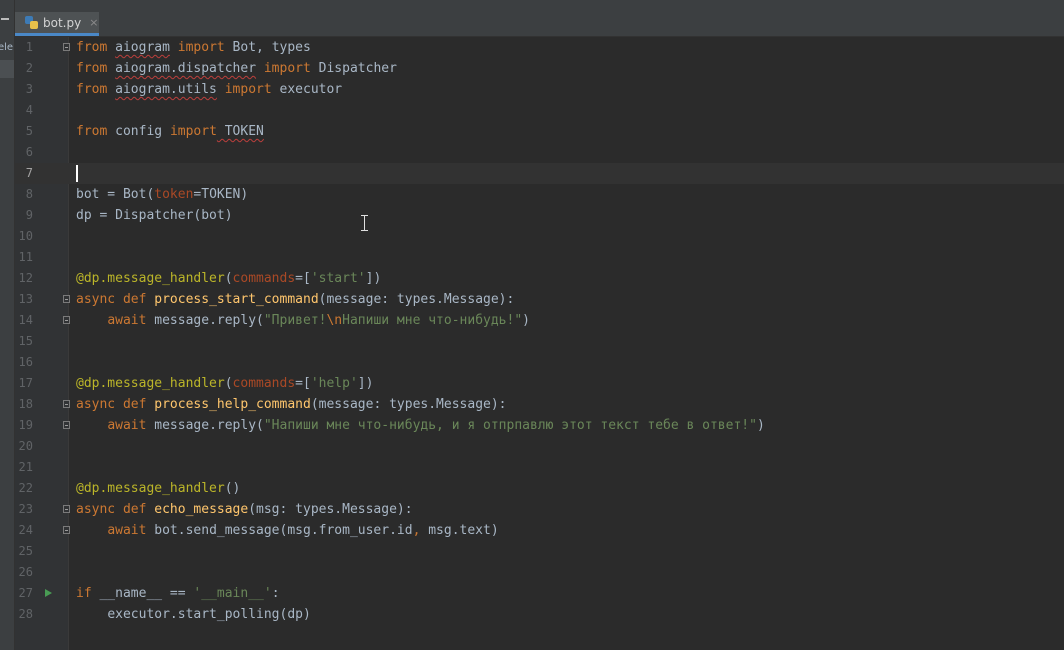 Image resolution: width=1064 pixels, height=650 pixels. Describe the element at coordinates (25, 341) in the screenshot. I see `line-number: 15` at that location.